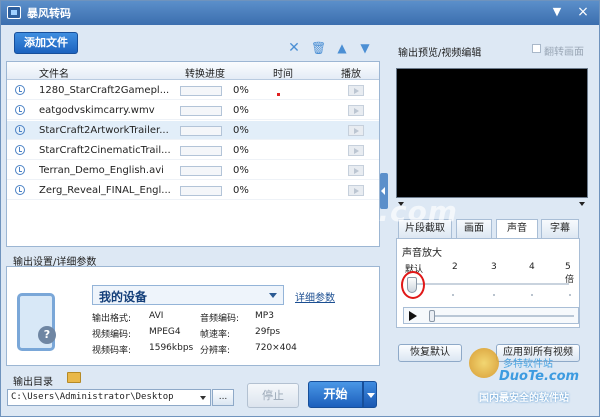  I want to click on stop-button: 停止, so click(273, 395).